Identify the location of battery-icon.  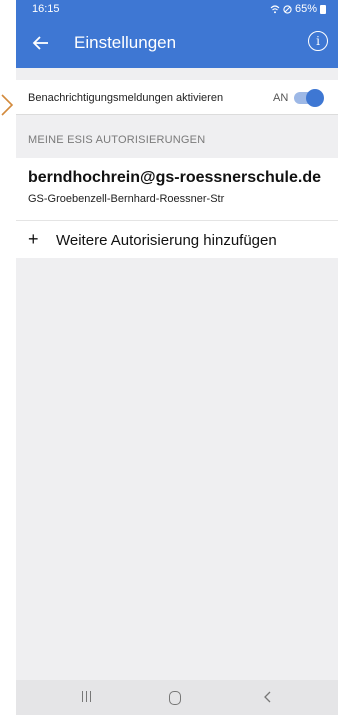
(323, 9).